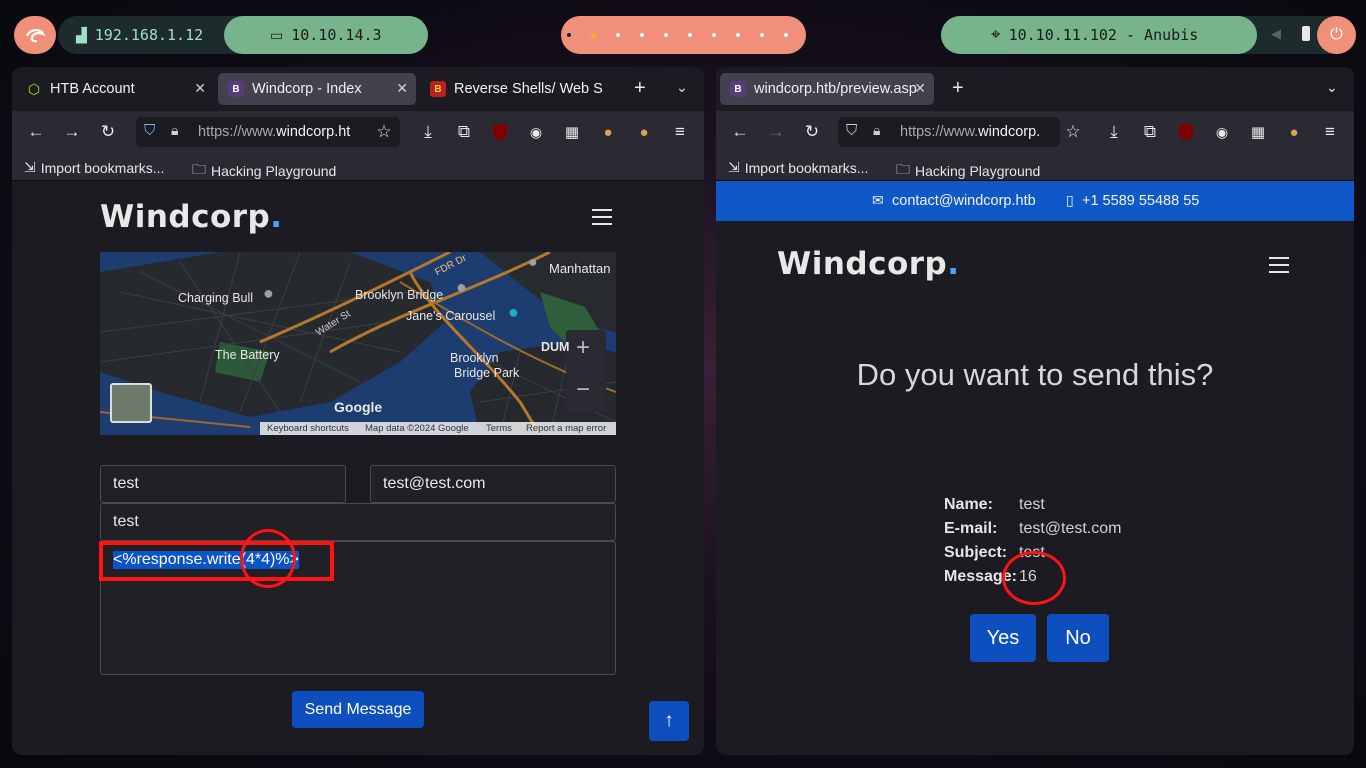 The image size is (1366, 768). I want to click on annotation-red-circle, so click(1034, 578).